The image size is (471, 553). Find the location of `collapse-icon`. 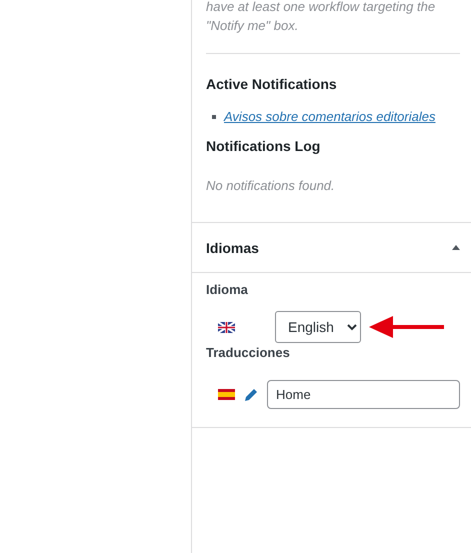

collapse-icon is located at coordinates (456, 247).